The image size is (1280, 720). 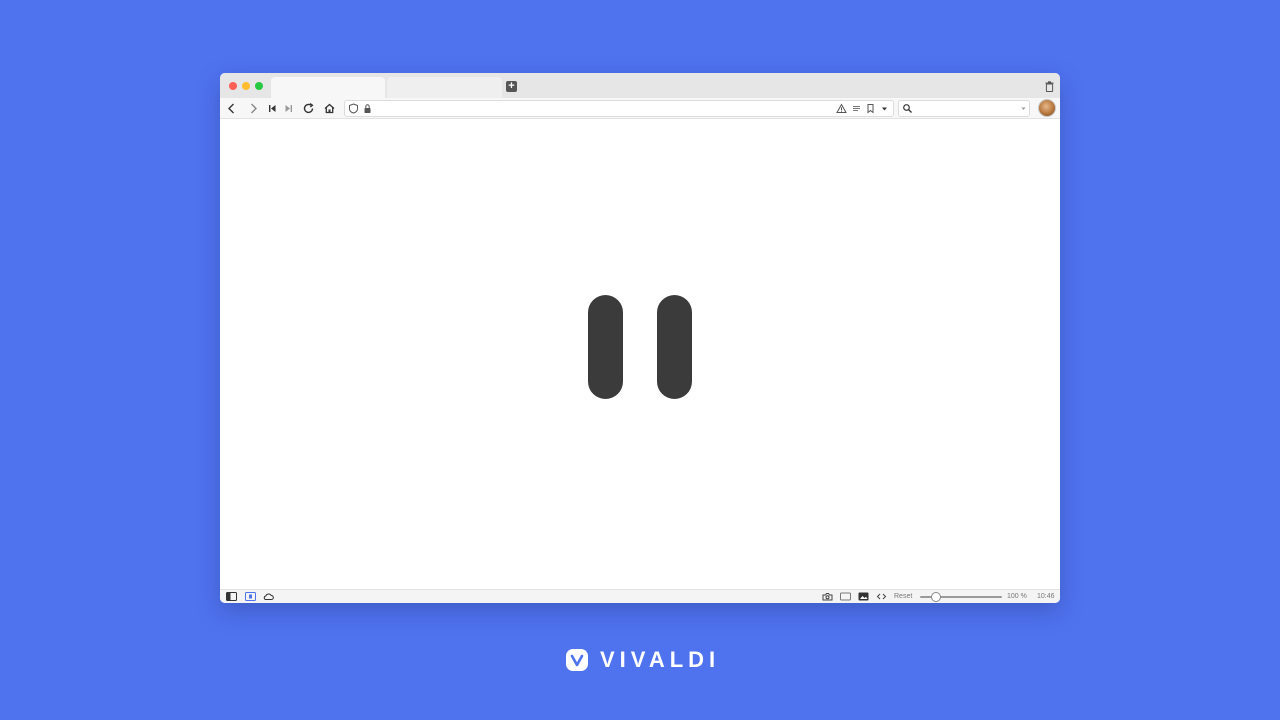 I want to click on rewind-icon, so click(x=272, y=108).